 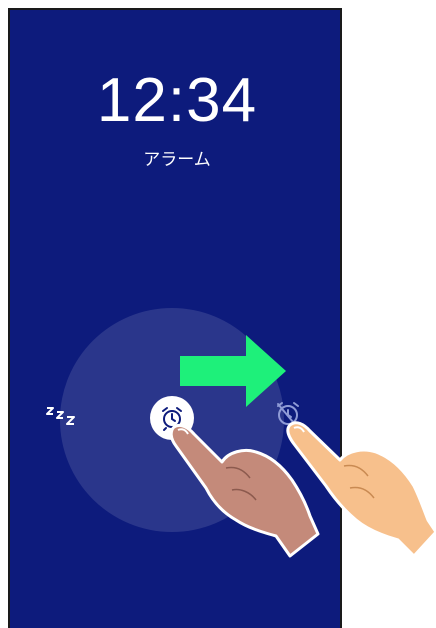 What do you see at coordinates (177, 160) in the screenshot?
I see `alarm-label: アラーム` at bounding box center [177, 160].